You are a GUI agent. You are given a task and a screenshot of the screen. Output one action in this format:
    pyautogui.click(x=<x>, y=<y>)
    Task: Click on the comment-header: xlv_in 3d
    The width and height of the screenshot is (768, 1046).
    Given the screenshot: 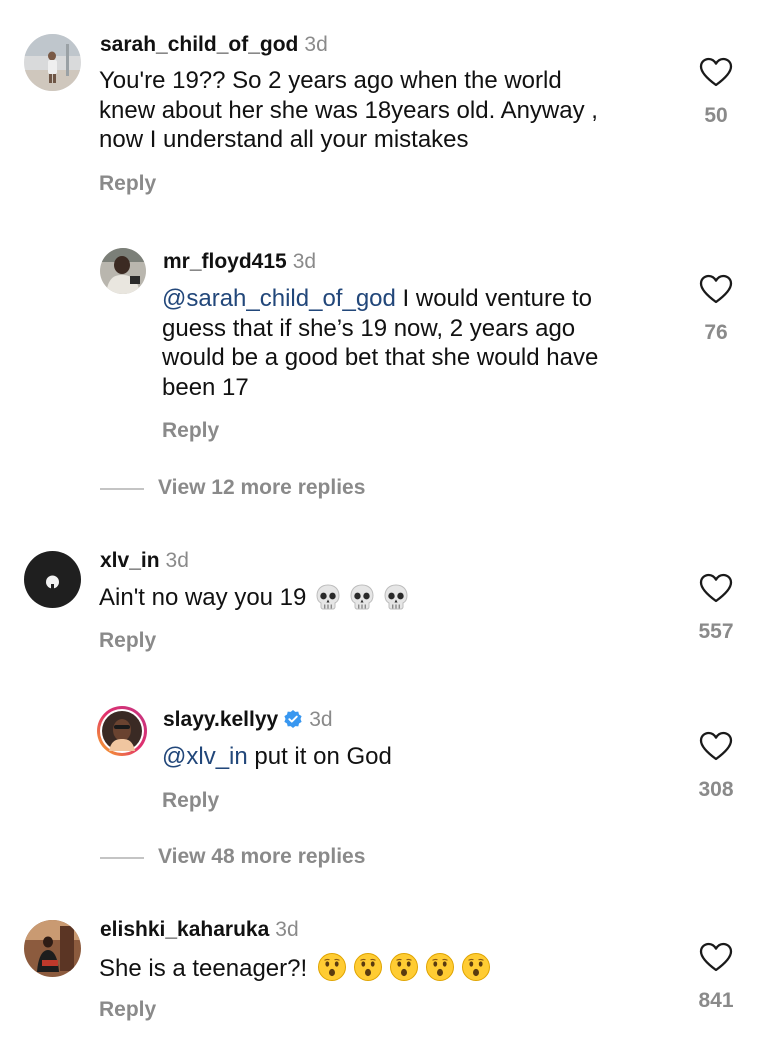 What is the action you would take?
    pyautogui.click(x=144, y=561)
    